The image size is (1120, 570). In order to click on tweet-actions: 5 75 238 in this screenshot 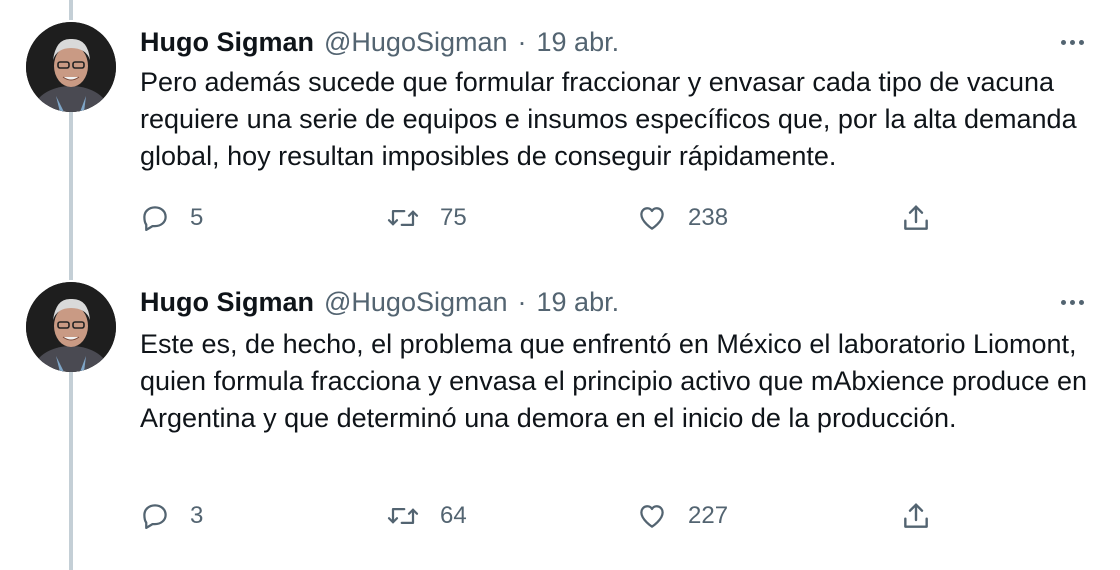, I will do `click(550, 218)`.